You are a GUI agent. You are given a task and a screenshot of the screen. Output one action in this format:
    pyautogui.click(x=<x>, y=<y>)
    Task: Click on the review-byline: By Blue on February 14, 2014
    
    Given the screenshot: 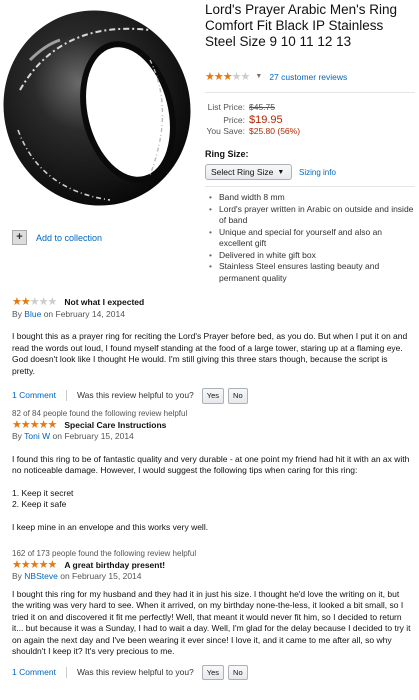 What is the action you would take?
    pyautogui.click(x=212, y=315)
    